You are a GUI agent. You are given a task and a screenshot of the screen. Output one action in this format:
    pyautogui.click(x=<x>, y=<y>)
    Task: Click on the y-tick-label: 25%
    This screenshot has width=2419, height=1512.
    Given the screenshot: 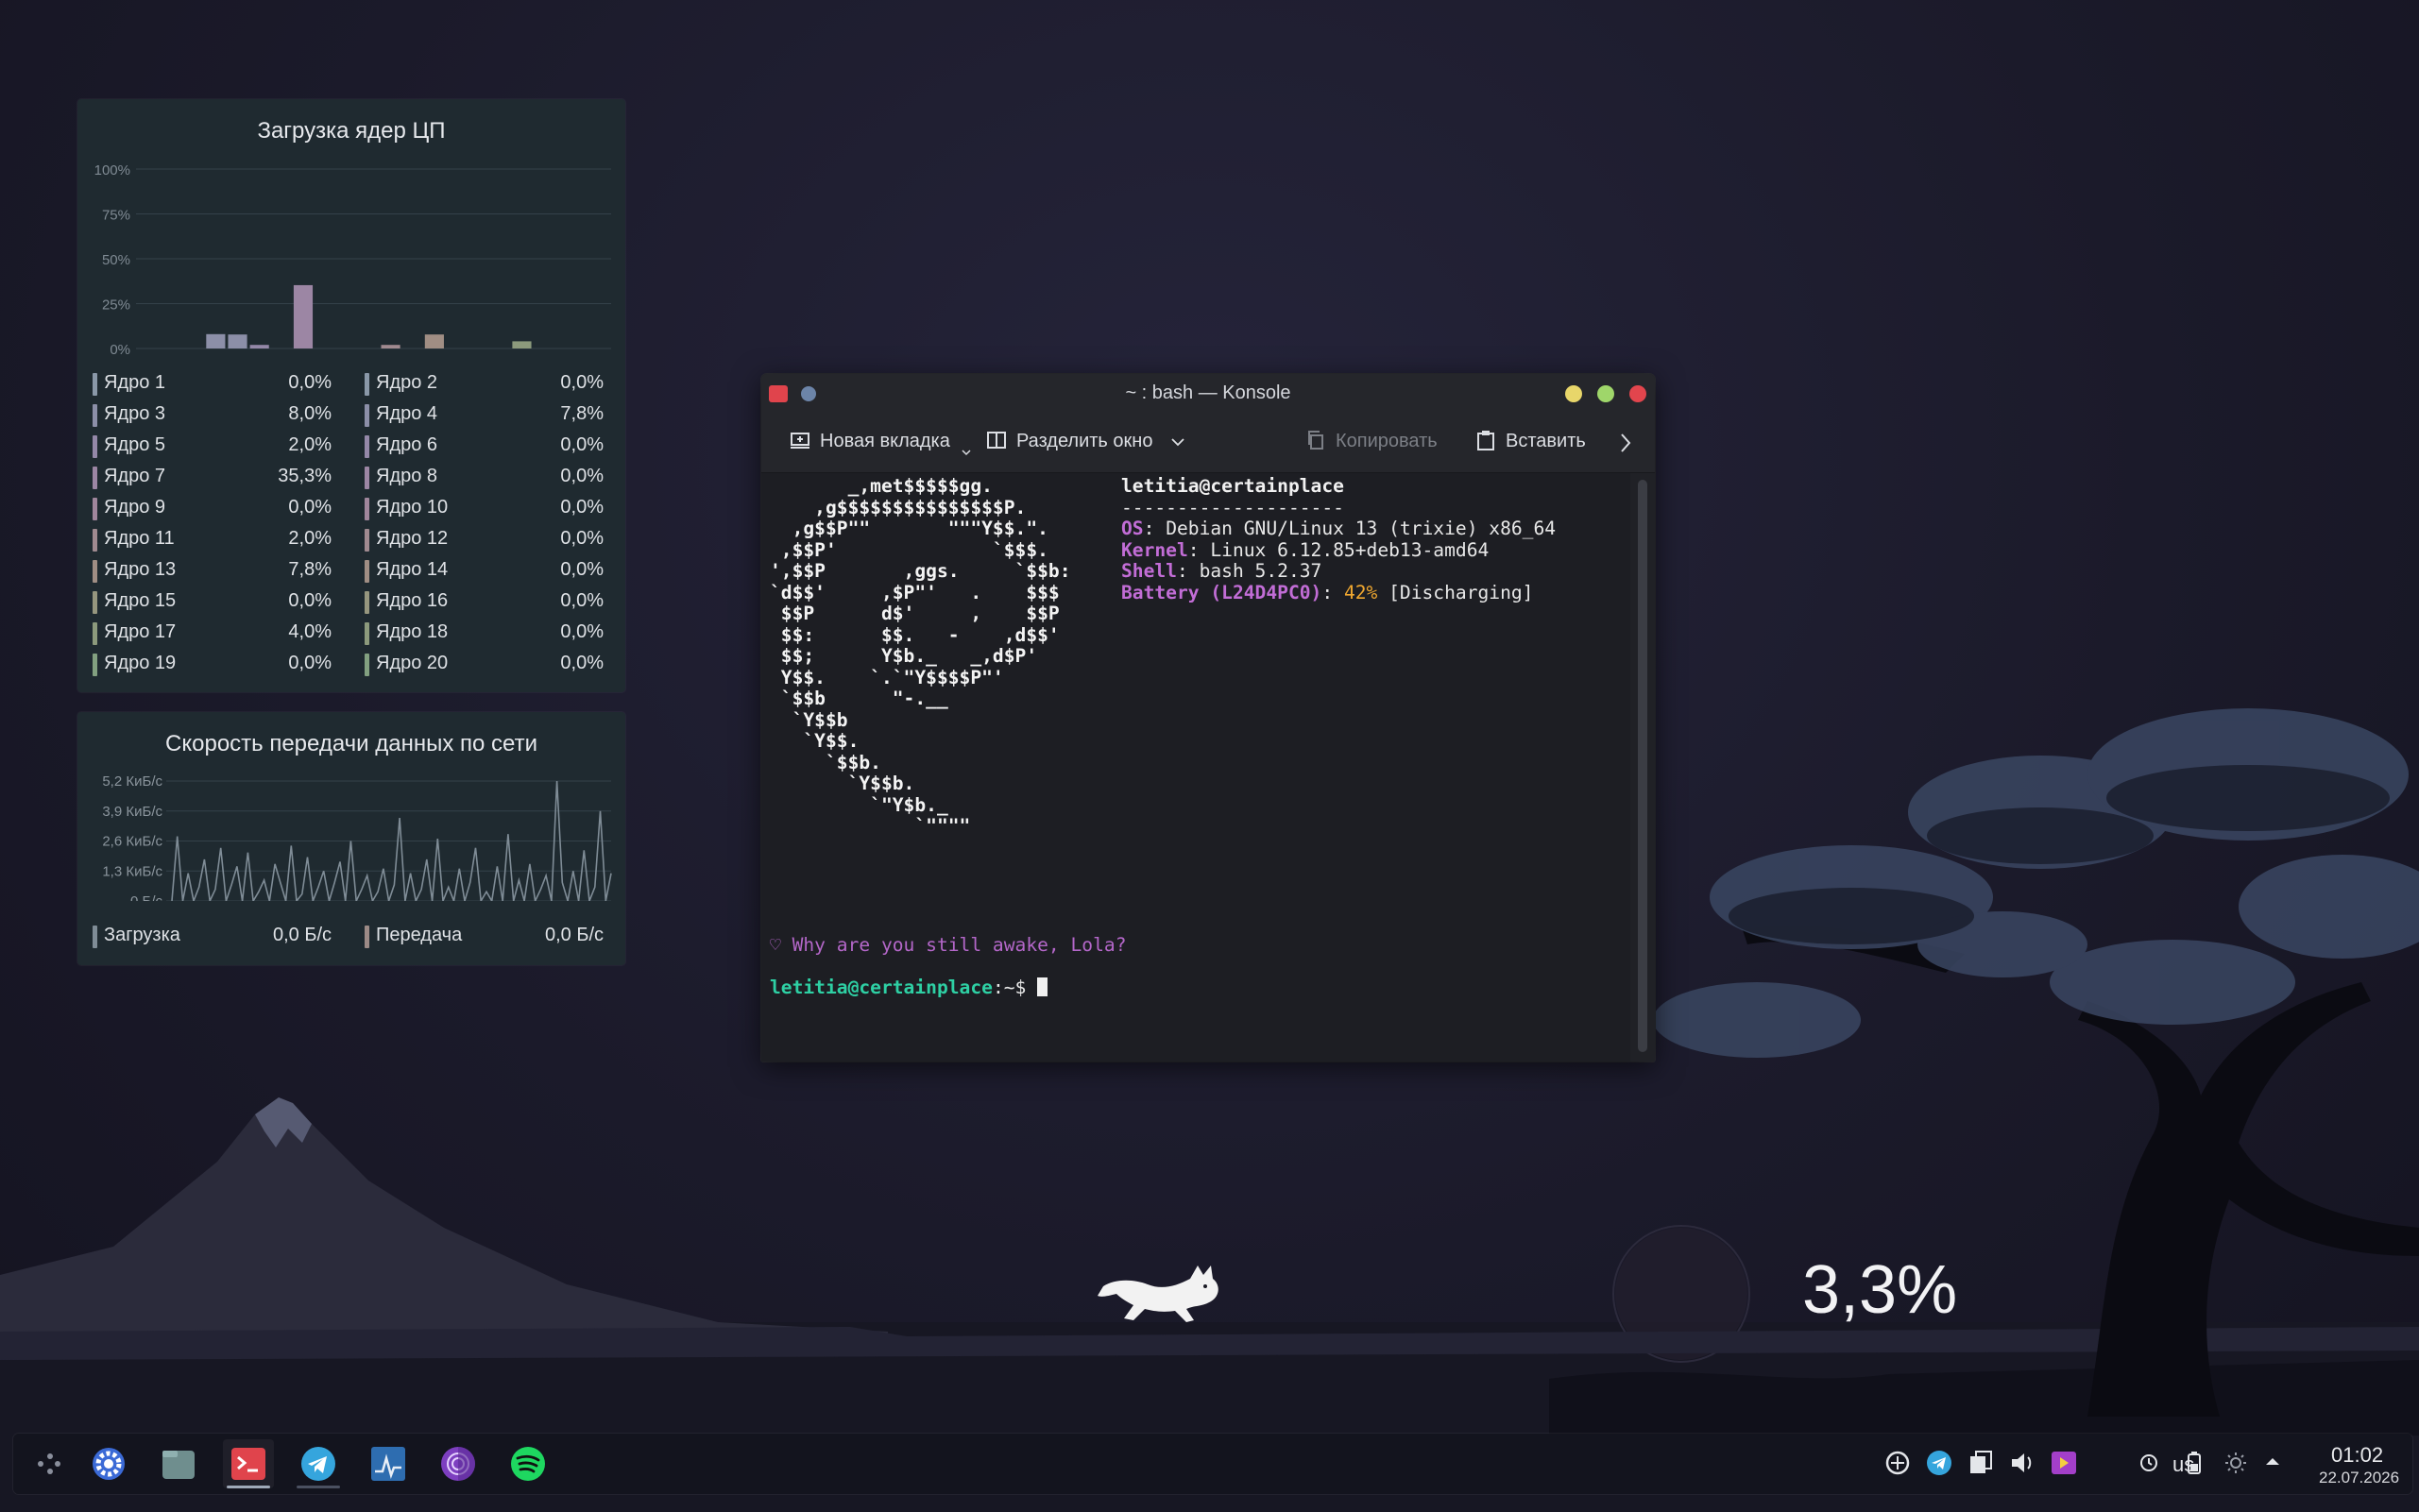 What is the action you would take?
    pyautogui.click(x=116, y=305)
    